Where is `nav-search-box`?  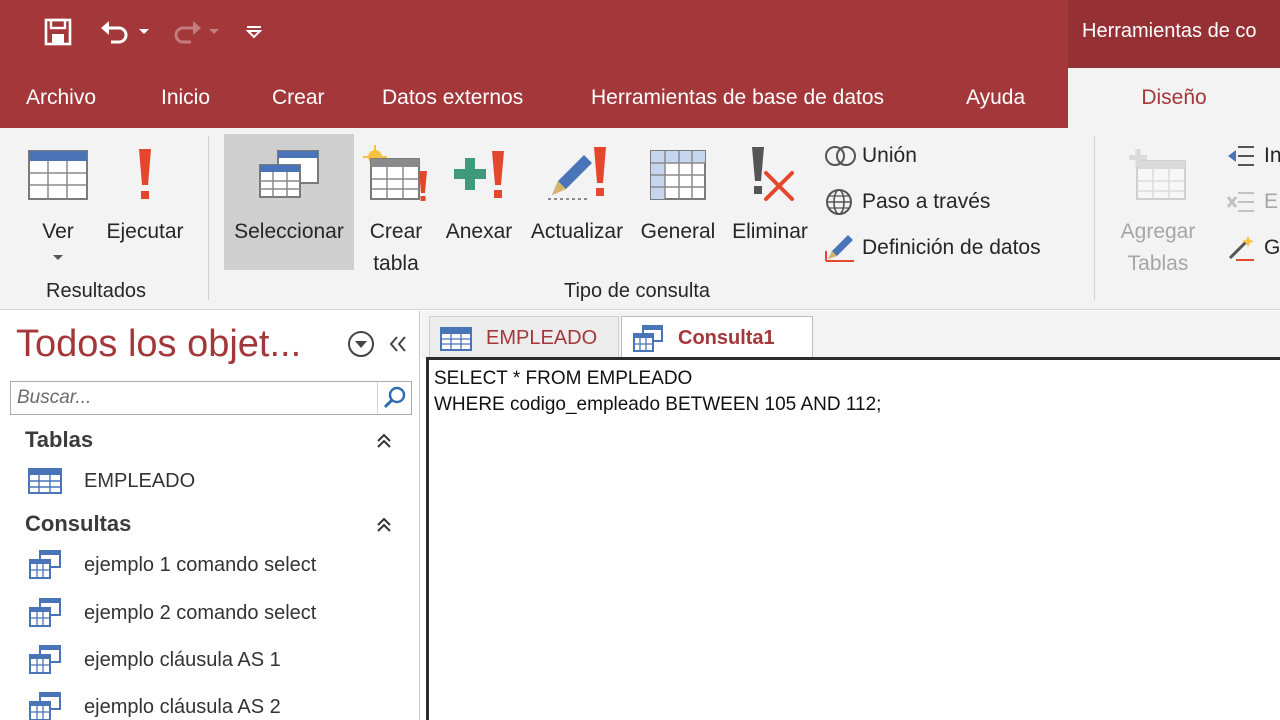
nav-search-box is located at coordinates (211, 398).